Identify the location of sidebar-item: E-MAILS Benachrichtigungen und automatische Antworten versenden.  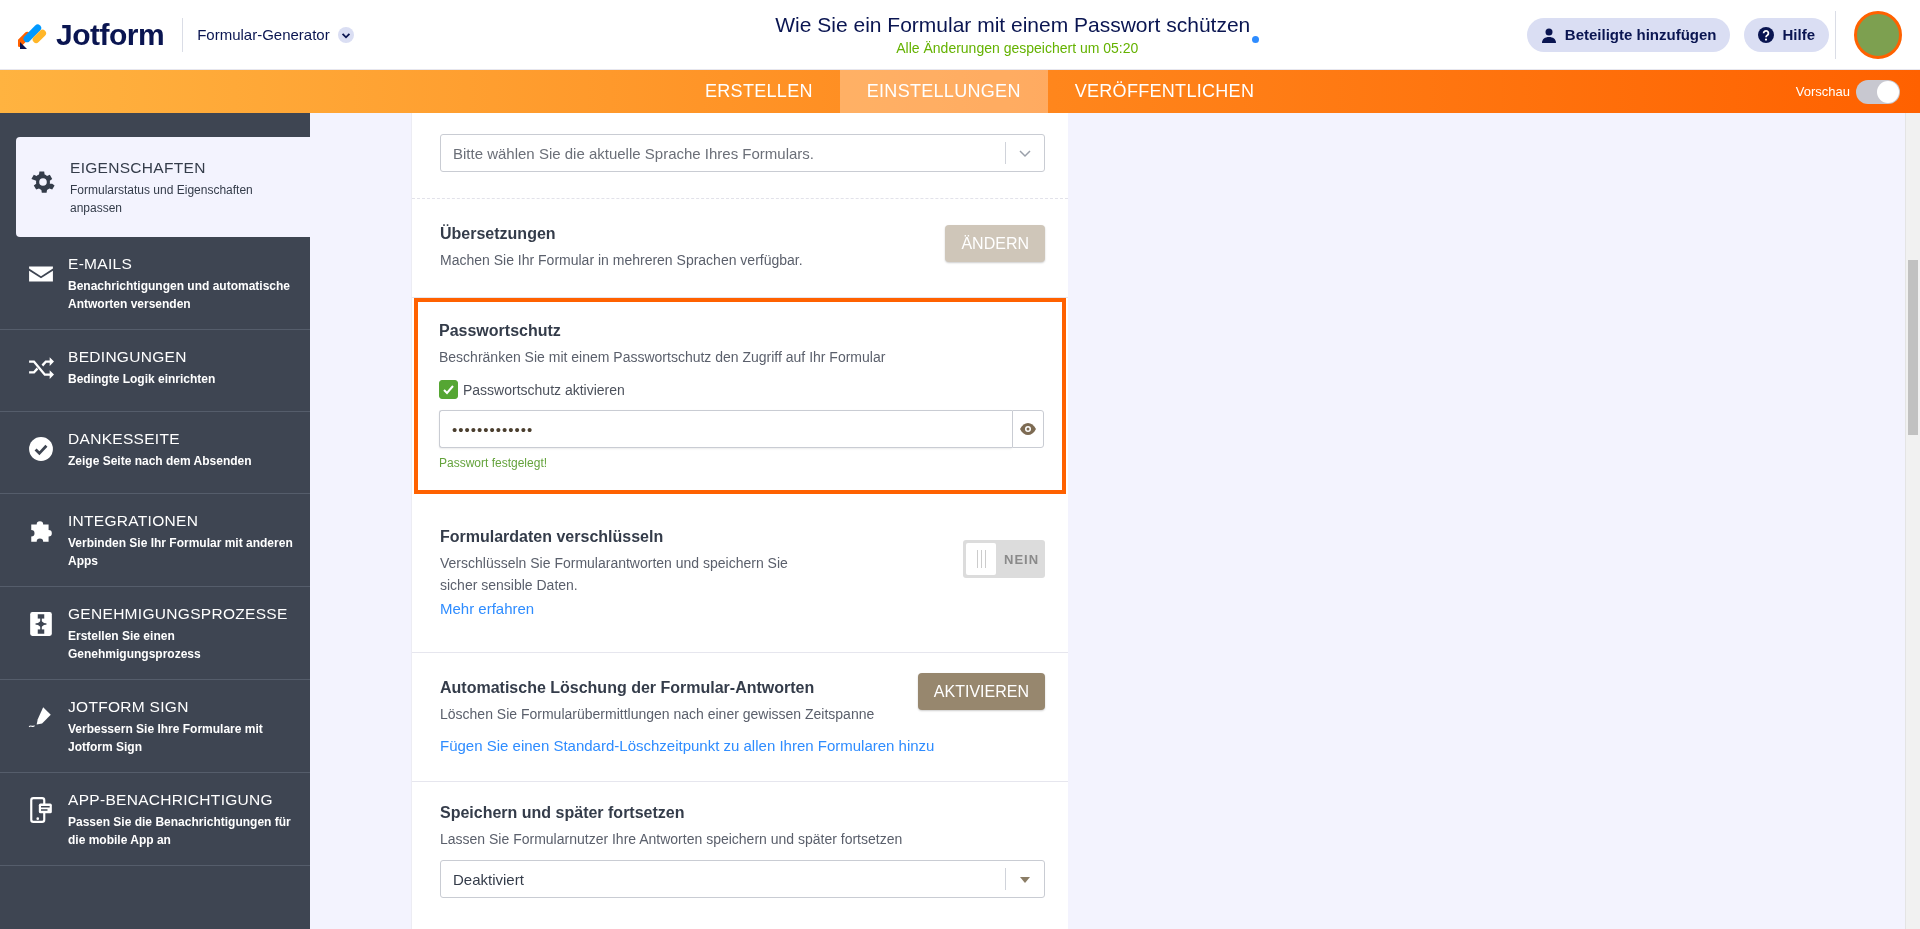
(155, 283).